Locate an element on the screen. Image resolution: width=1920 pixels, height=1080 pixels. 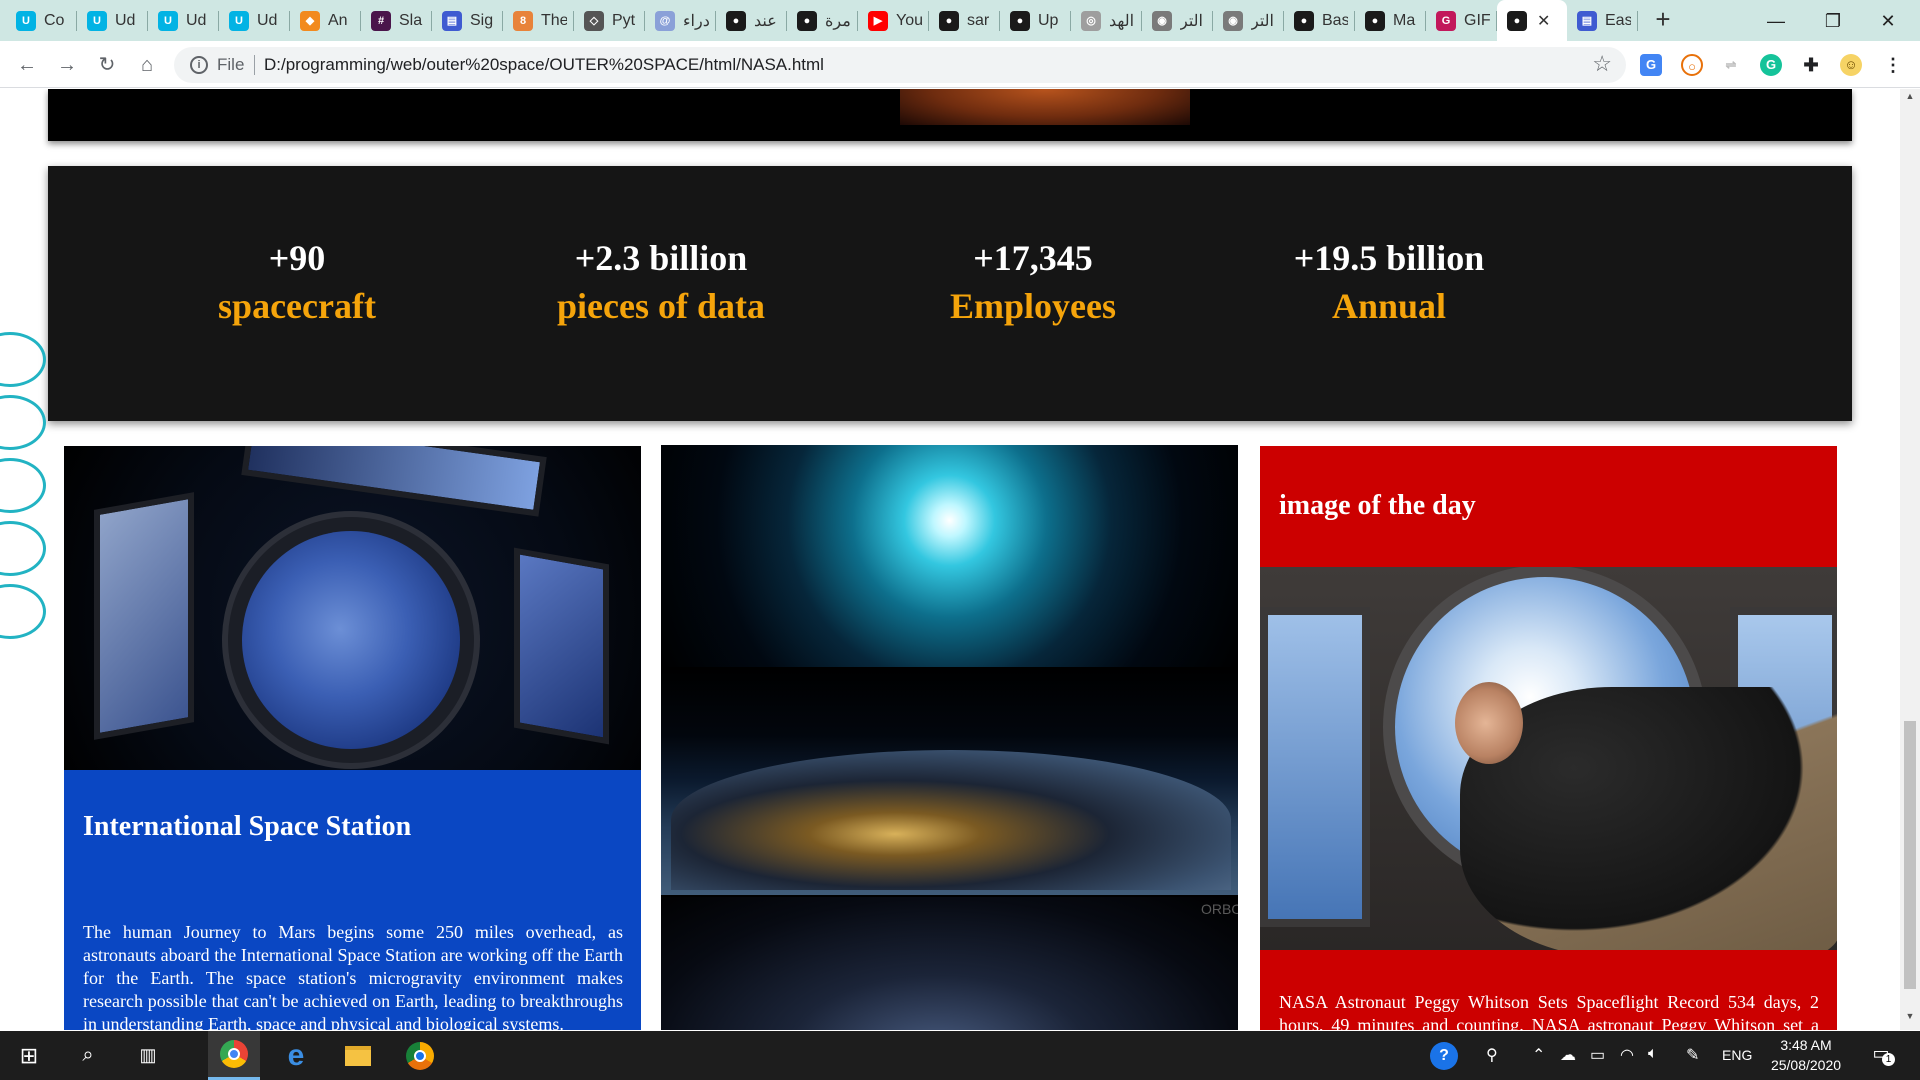
browser-tab: ● عند is located at coordinates (751, 20).